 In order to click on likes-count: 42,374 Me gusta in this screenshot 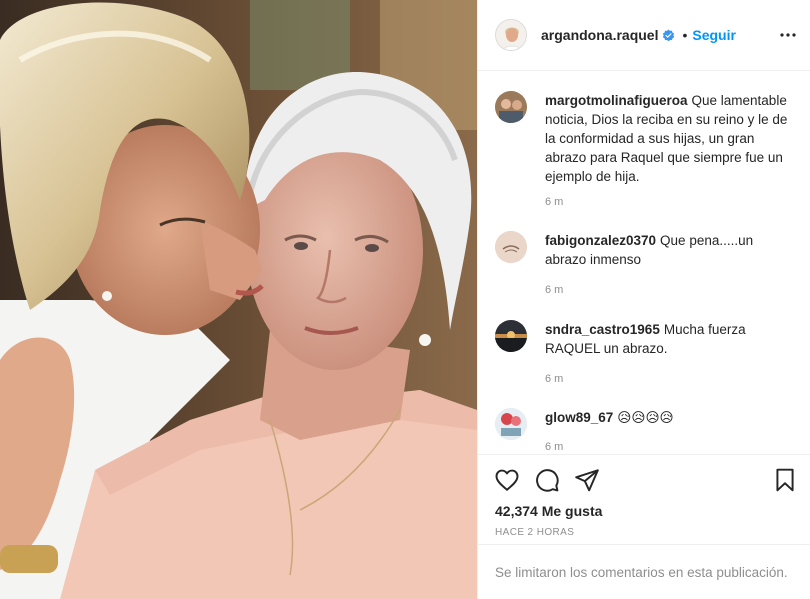, I will do `click(548, 511)`.